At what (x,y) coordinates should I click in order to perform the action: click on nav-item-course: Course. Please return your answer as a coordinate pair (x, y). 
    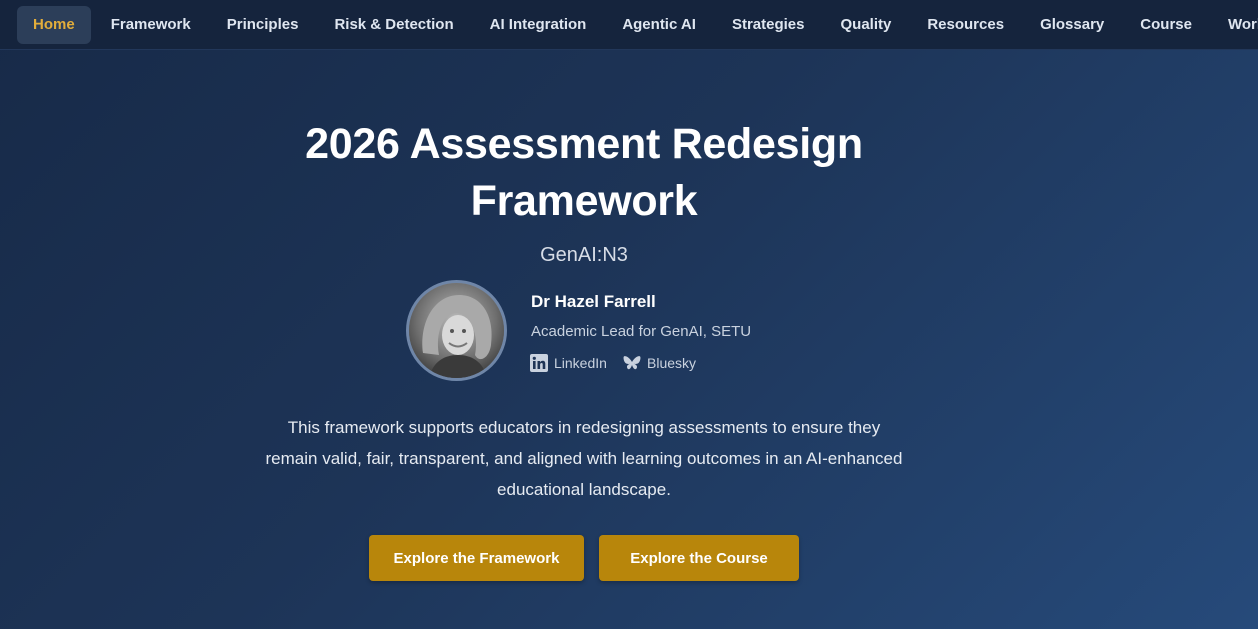
    Looking at the image, I should click on (1166, 25).